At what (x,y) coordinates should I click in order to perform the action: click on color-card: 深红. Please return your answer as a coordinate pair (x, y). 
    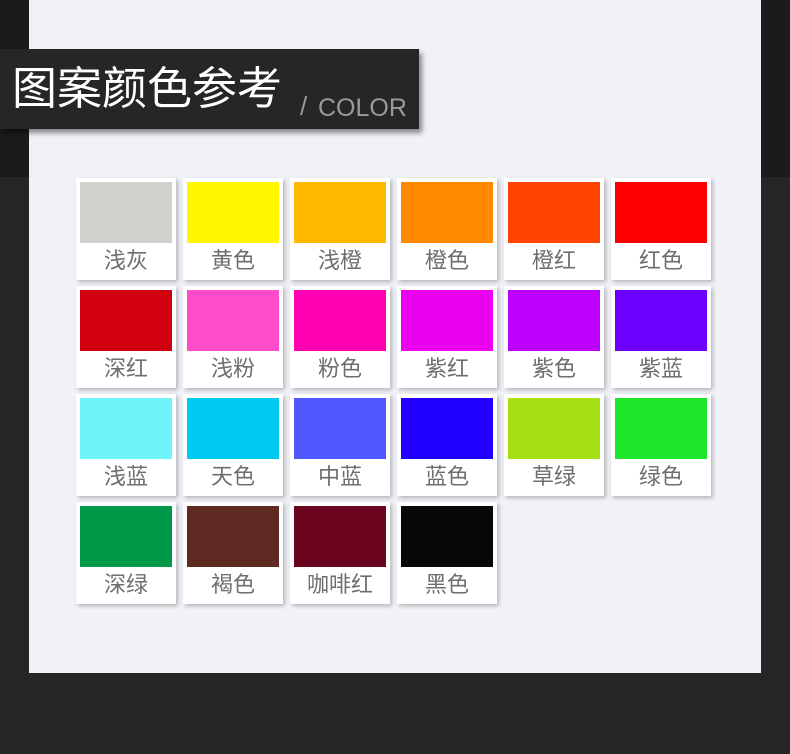
    Looking at the image, I should click on (126, 337).